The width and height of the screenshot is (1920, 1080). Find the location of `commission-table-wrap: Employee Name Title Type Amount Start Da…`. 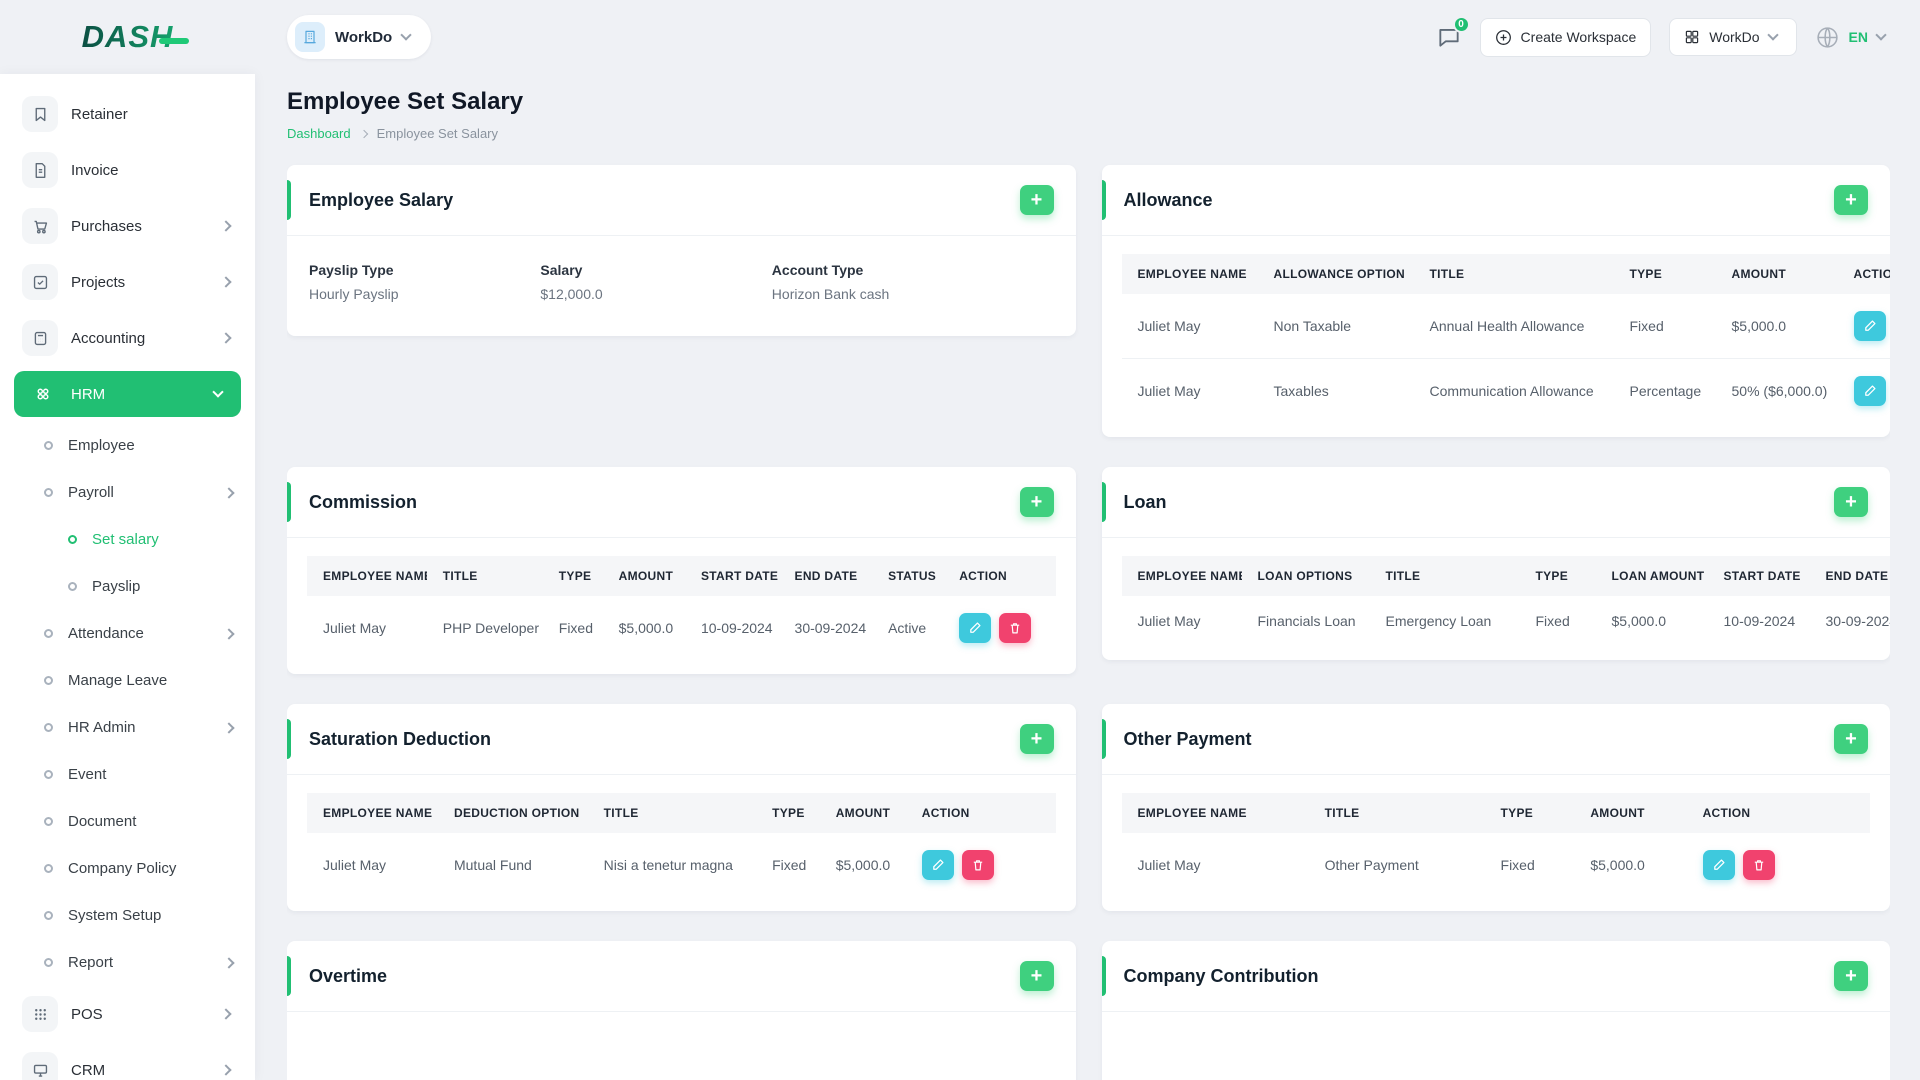

commission-table-wrap: Employee Name Title Type Amount Start Da… is located at coordinates (681, 606).